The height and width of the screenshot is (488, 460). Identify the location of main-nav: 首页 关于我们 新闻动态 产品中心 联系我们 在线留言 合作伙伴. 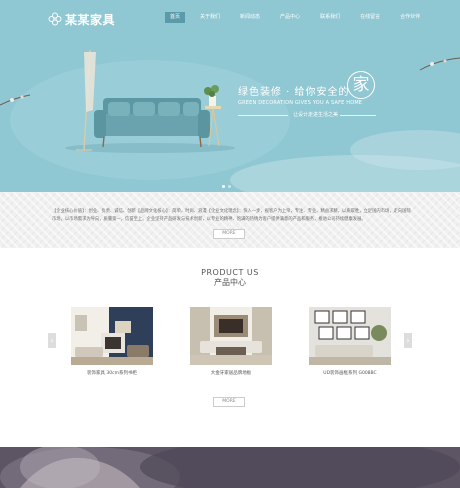
(300, 17).